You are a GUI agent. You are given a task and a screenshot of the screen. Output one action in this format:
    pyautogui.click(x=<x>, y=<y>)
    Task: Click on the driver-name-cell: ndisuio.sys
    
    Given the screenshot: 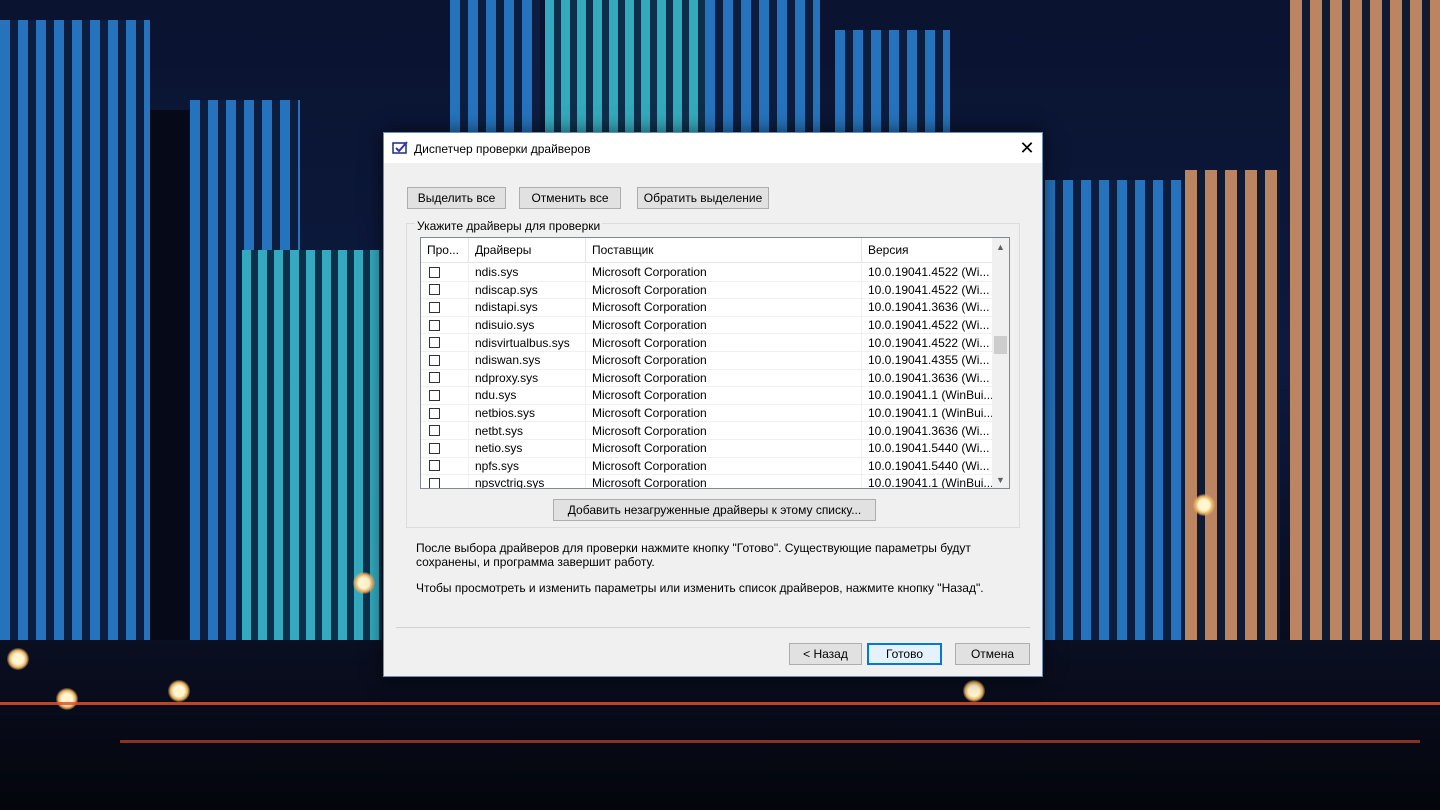 What is the action you would take?
    pyautogui.click(x=527, y=325)
    